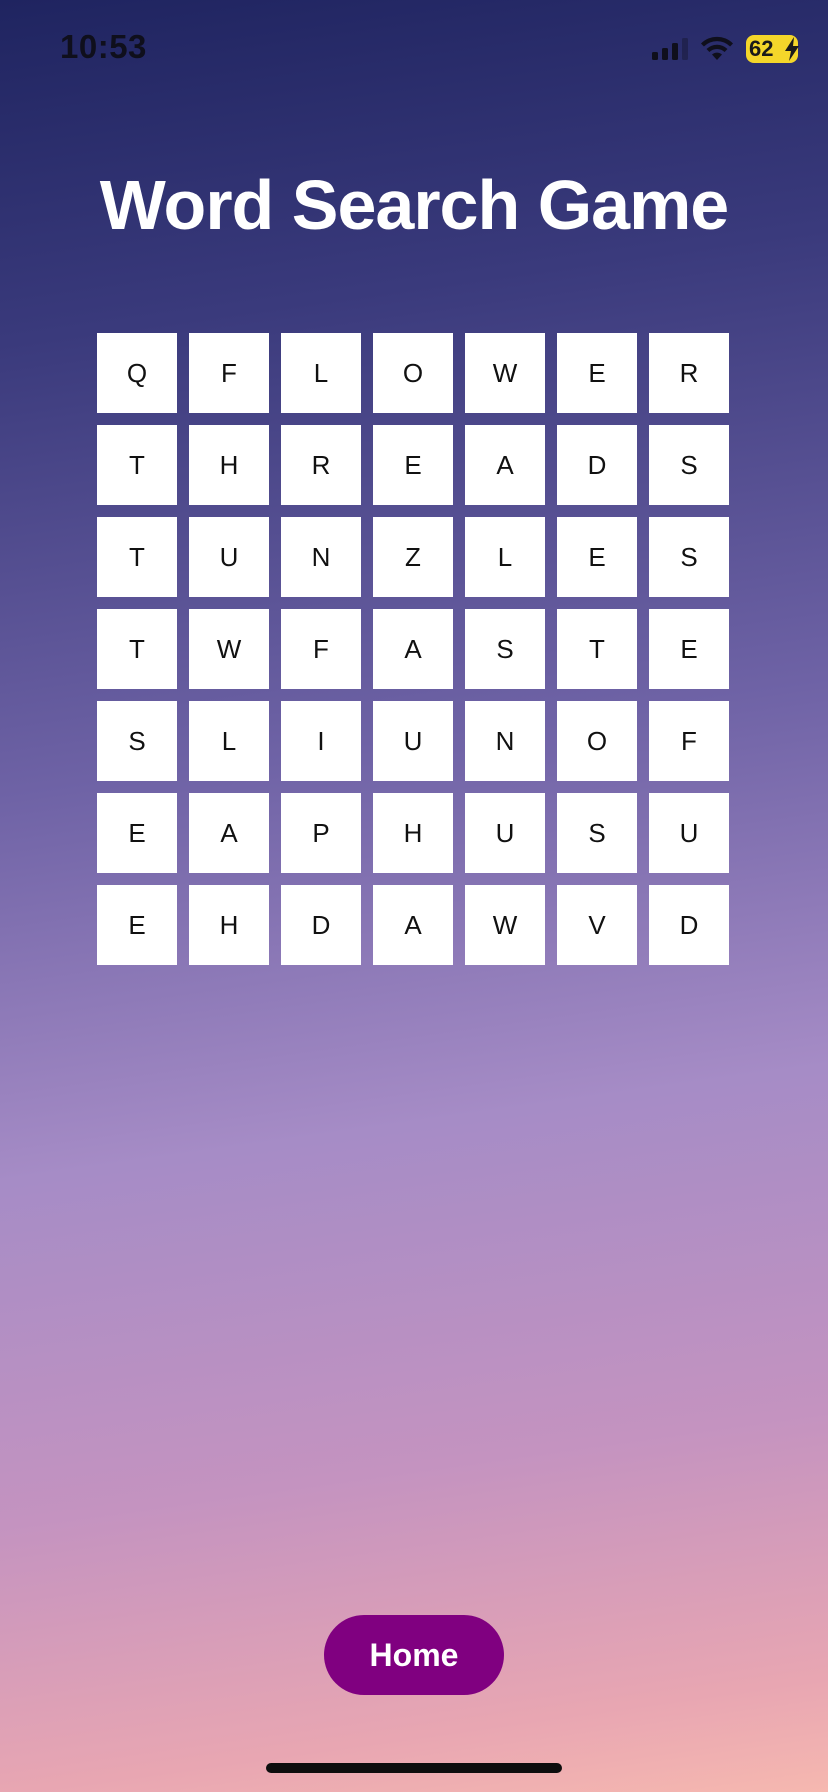  Describe the element at coordinates (137, 373) in the screenshot. I see `grid-cell: Q` at that location.